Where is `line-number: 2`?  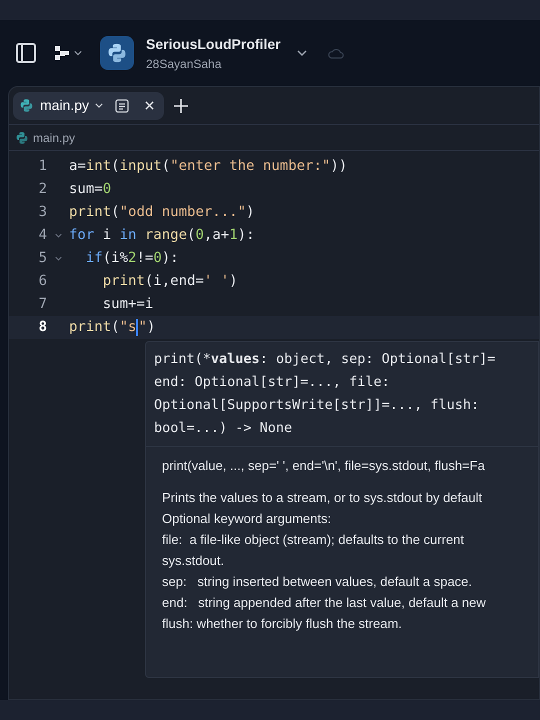
line-number: 2 is located at coordinates (42, 189).